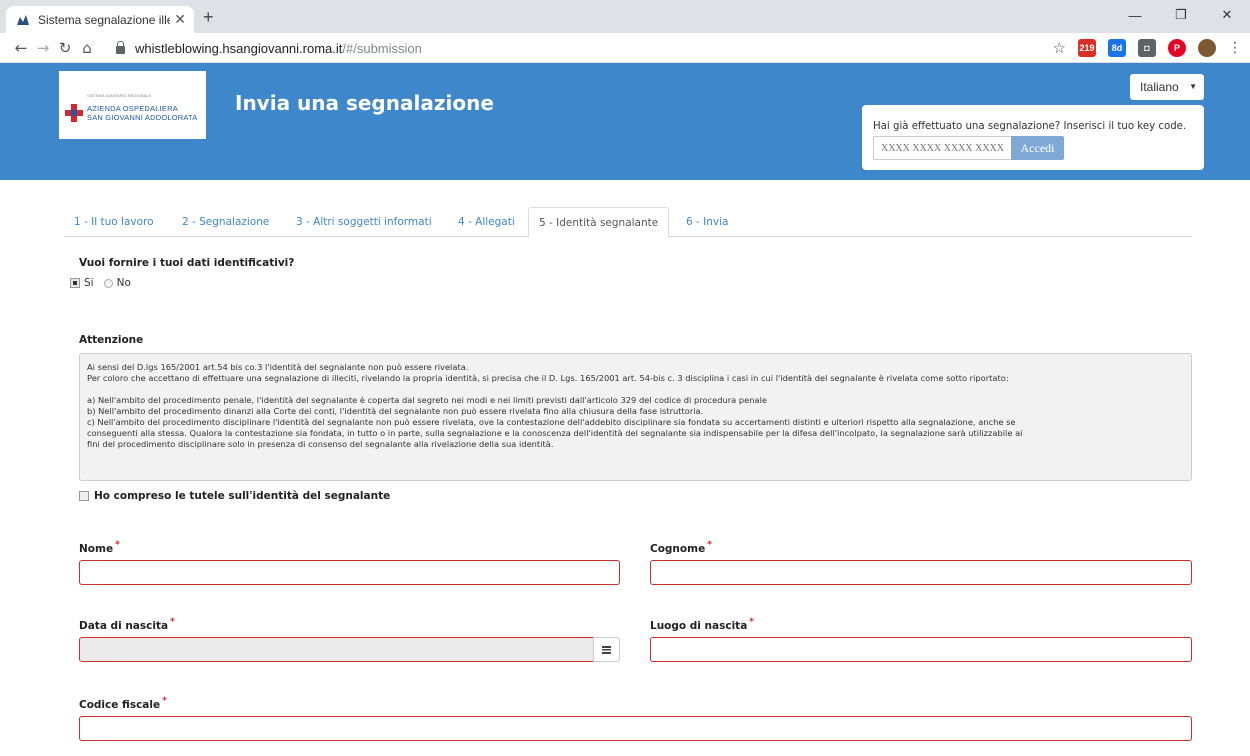 This screenshot has width=1250, height=756. I want to click on identity-radio-group: Si No, so click(100, 283).